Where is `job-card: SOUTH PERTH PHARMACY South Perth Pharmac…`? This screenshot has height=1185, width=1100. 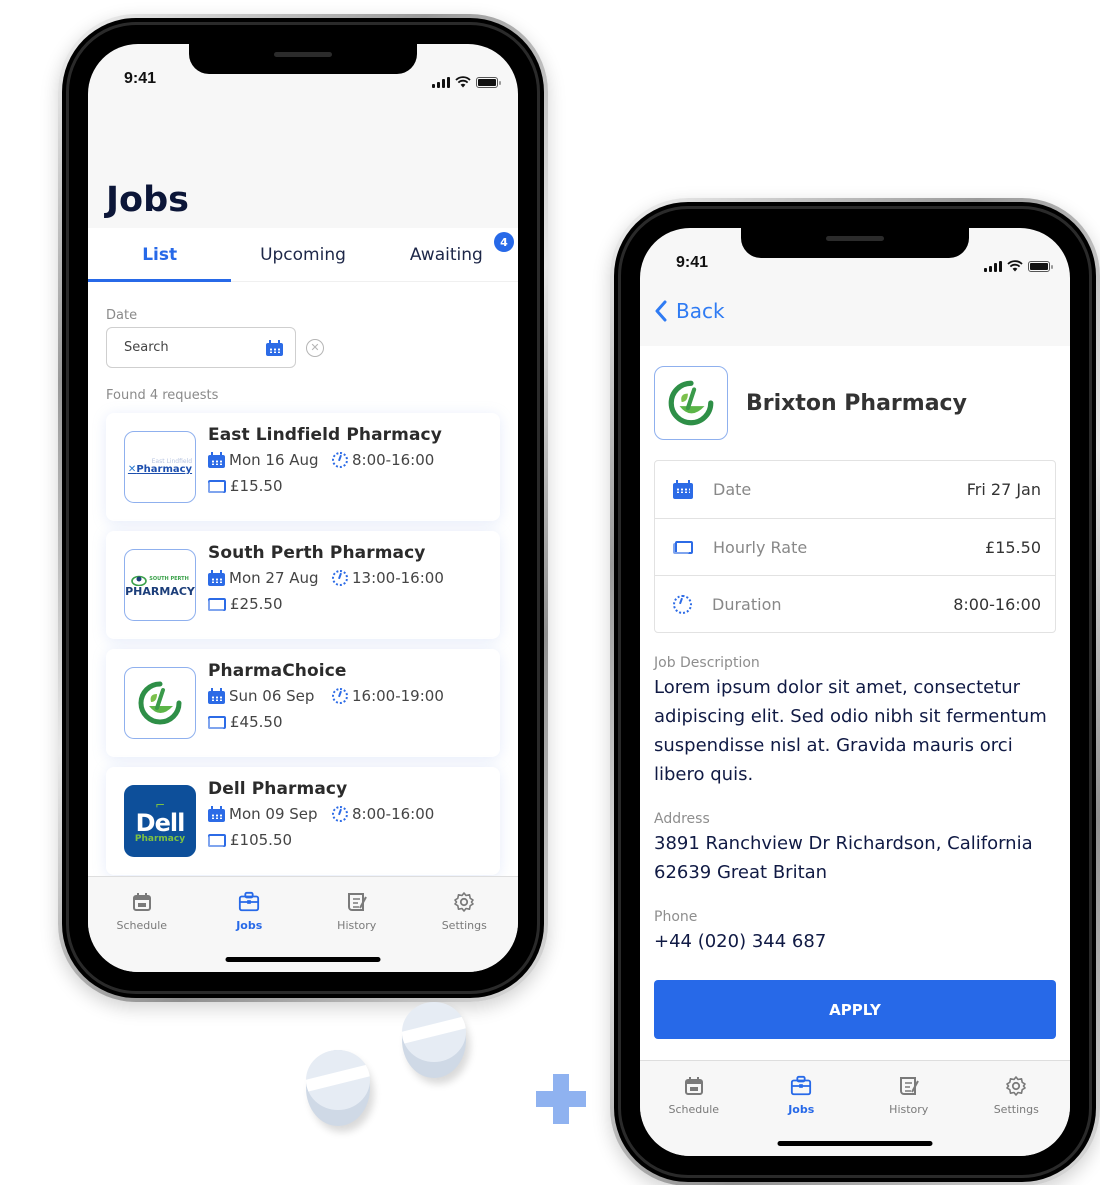 job-card: SOUTH PERTH PHARMACY South Perth Pharmac… is located at coordinates (303, 585).